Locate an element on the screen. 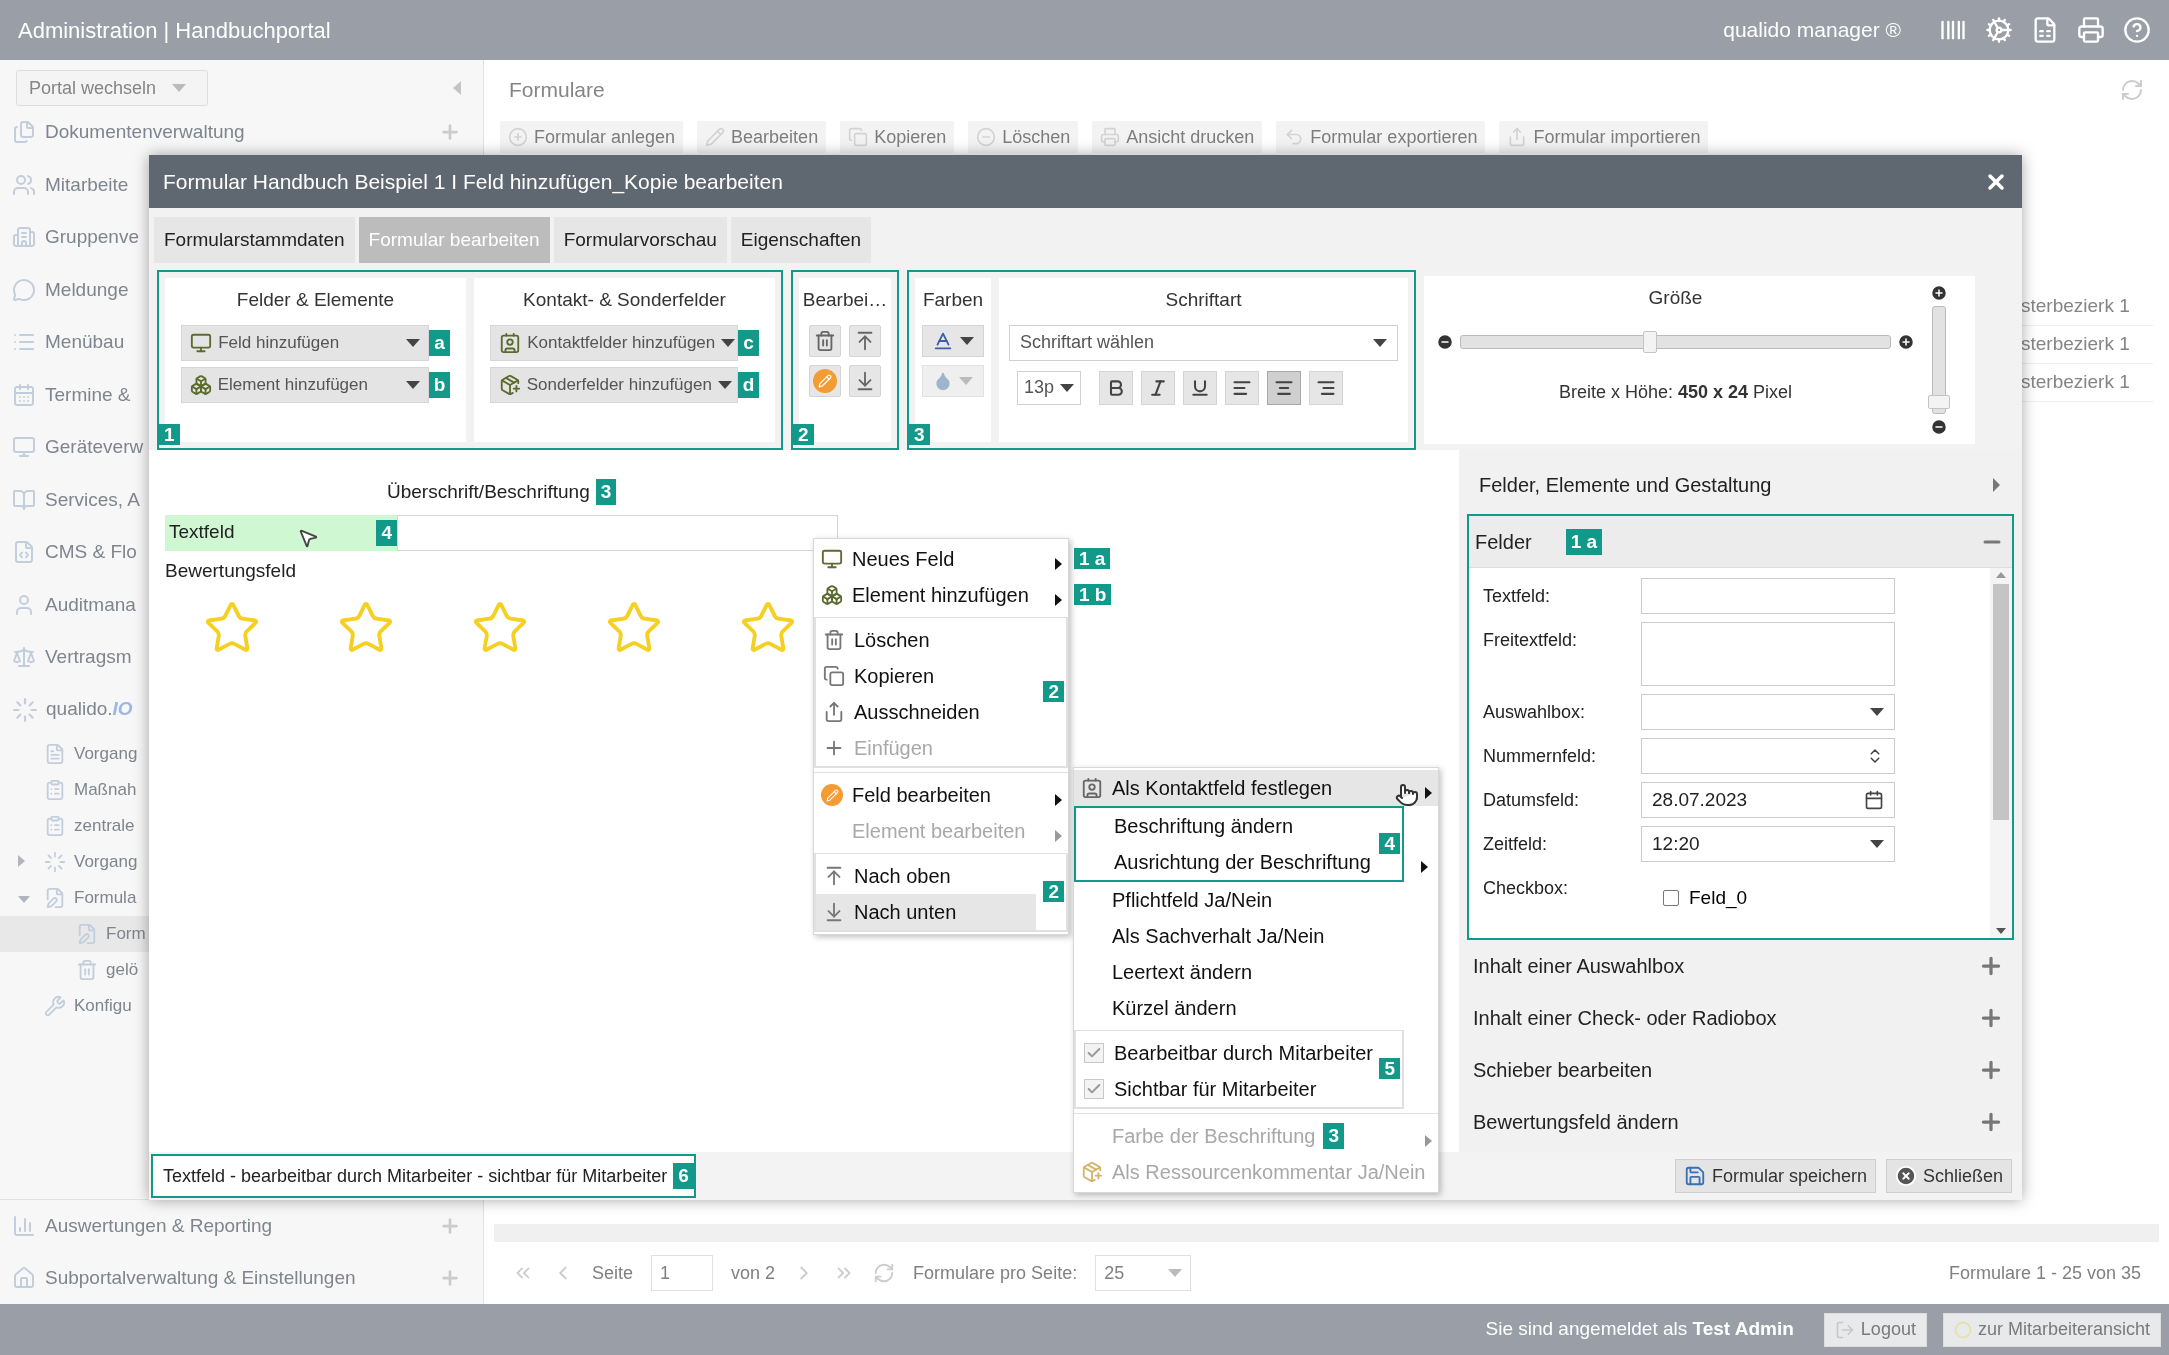  annotation-badge: 5 is located at coordinates (1389, 1068).